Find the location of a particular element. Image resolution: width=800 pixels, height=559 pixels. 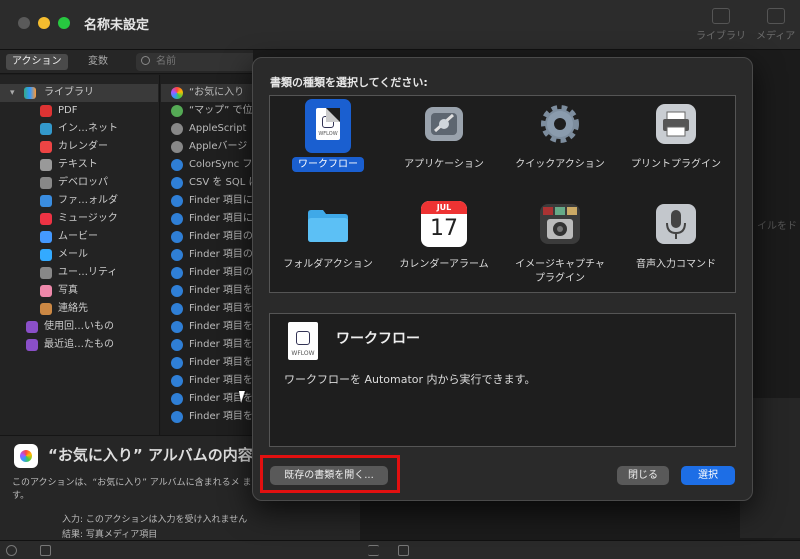

sidebar-item: ファ…ォルダ is located at coordinates (79, 201).